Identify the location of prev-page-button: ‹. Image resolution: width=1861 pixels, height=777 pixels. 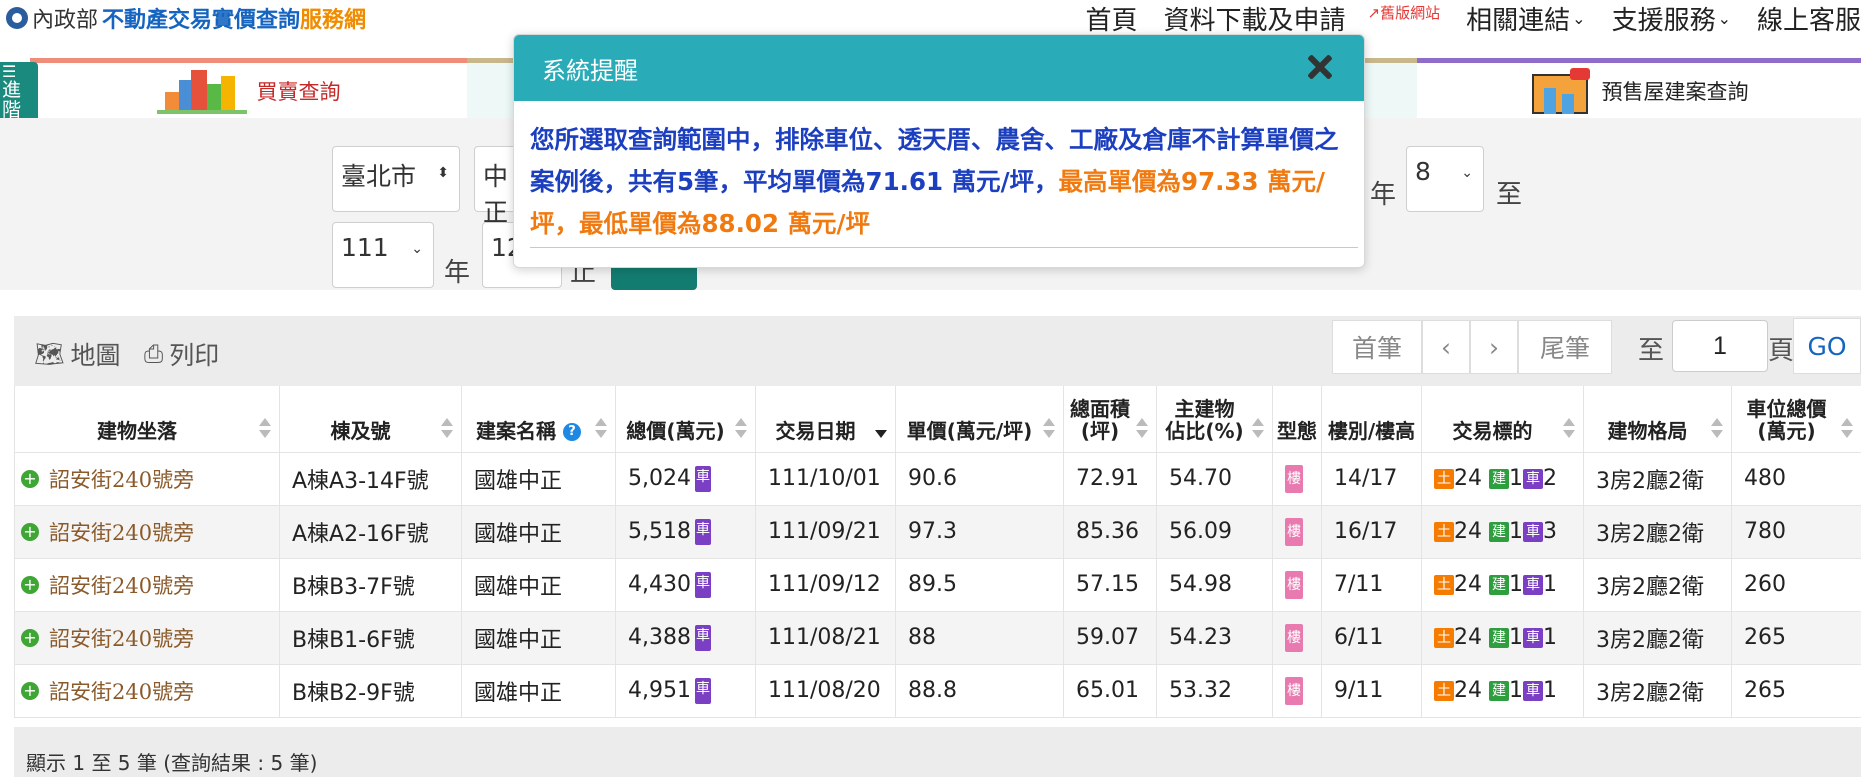
(1446, 347).